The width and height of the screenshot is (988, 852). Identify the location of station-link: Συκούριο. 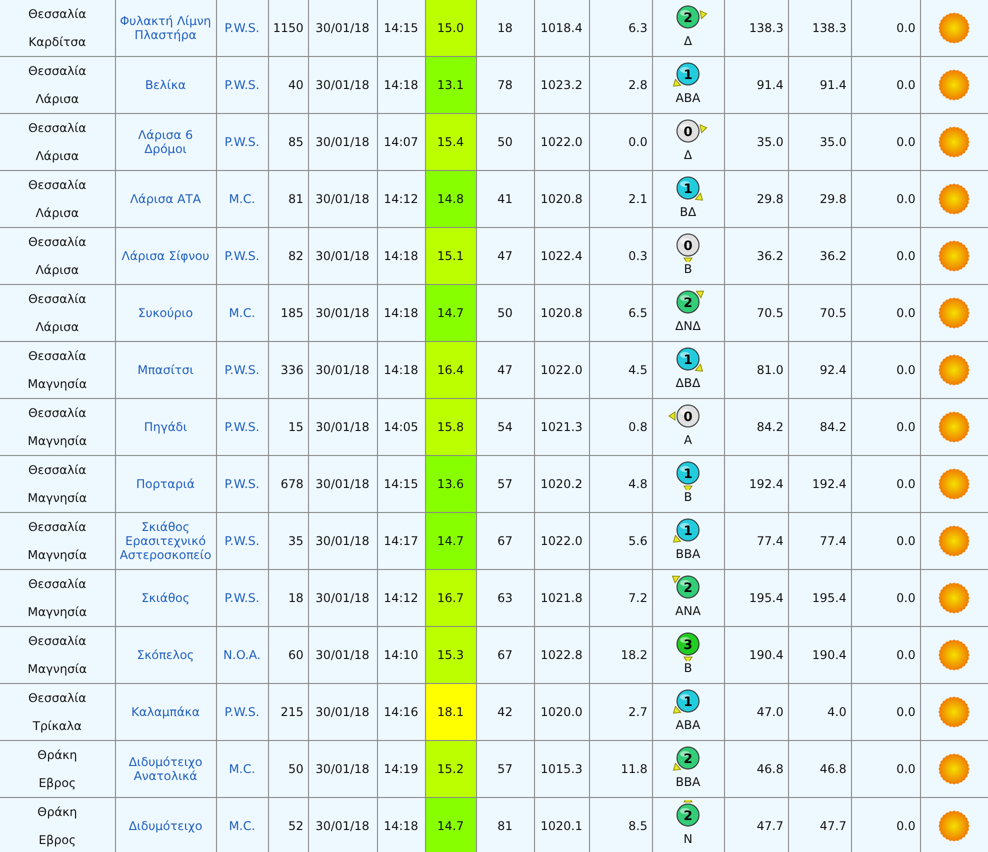
(166, 313).